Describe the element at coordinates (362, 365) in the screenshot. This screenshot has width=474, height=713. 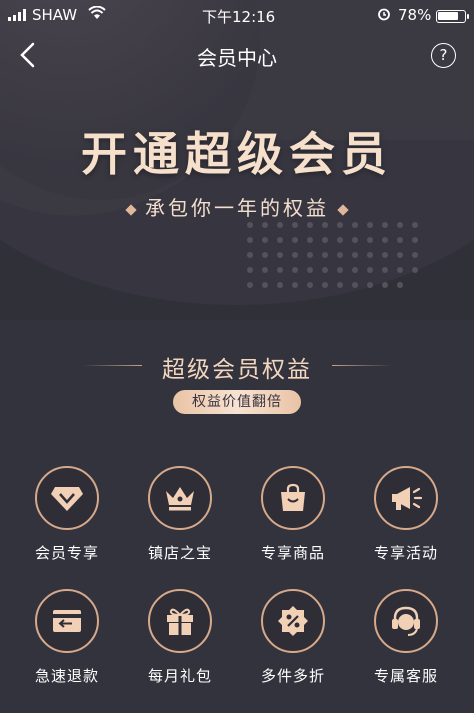
I see `divider-right` at that location.